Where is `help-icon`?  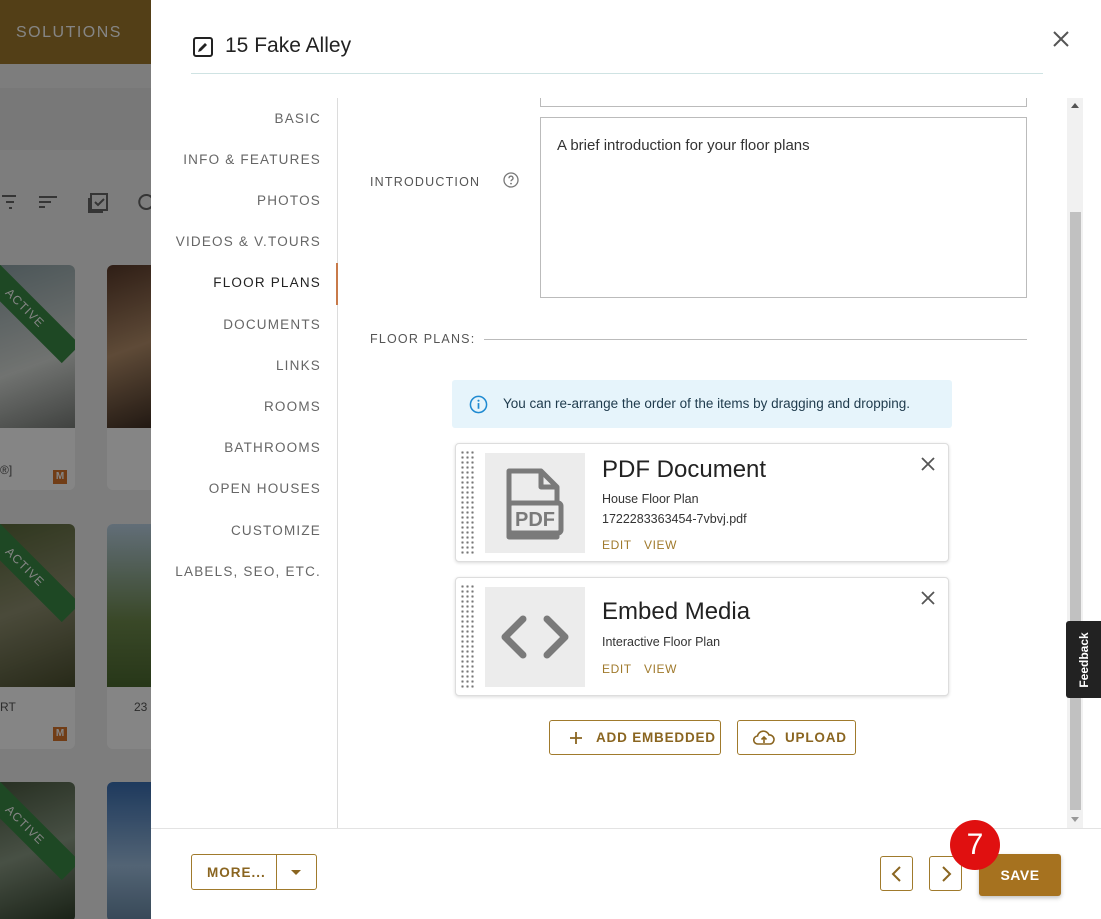 help-icon is located at coordinates (511, 180).